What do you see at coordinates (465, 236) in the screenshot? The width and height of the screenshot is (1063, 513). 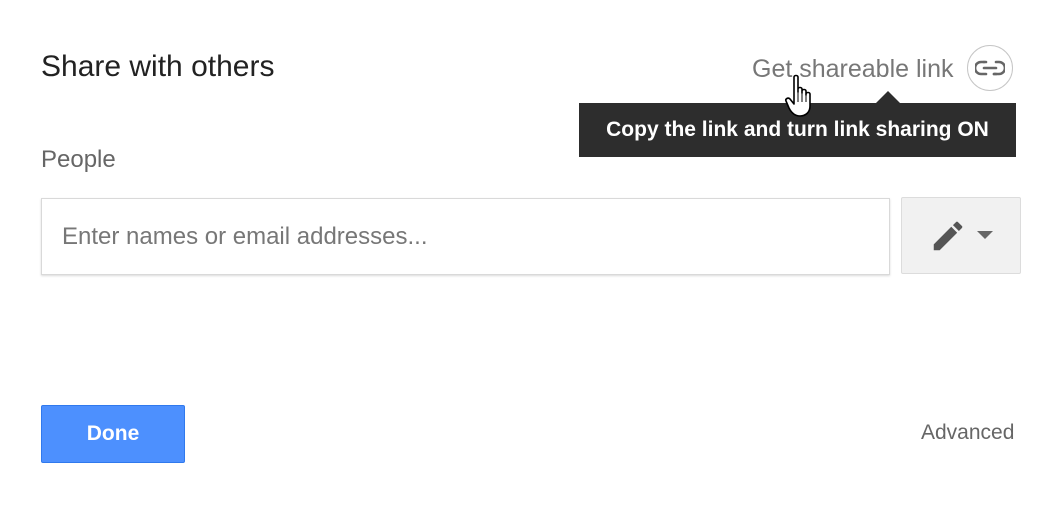 I see `people-input` at bounding box center [465, 236].